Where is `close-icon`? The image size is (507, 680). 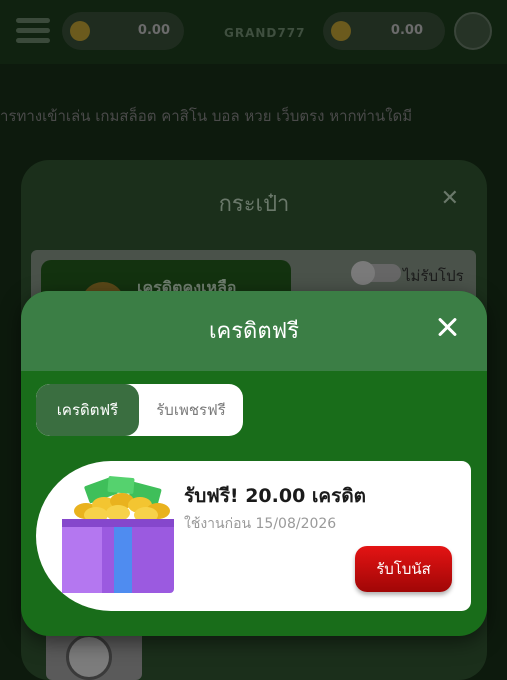 close-icon is located at coordinates (447, 327).